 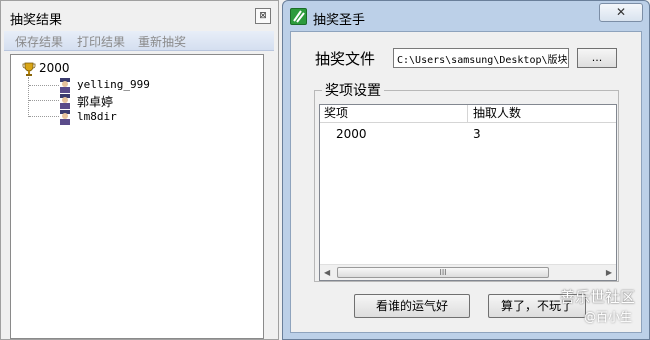 I want to click on prize-settings-title: 奖项设置, so click(x=353, y=90).